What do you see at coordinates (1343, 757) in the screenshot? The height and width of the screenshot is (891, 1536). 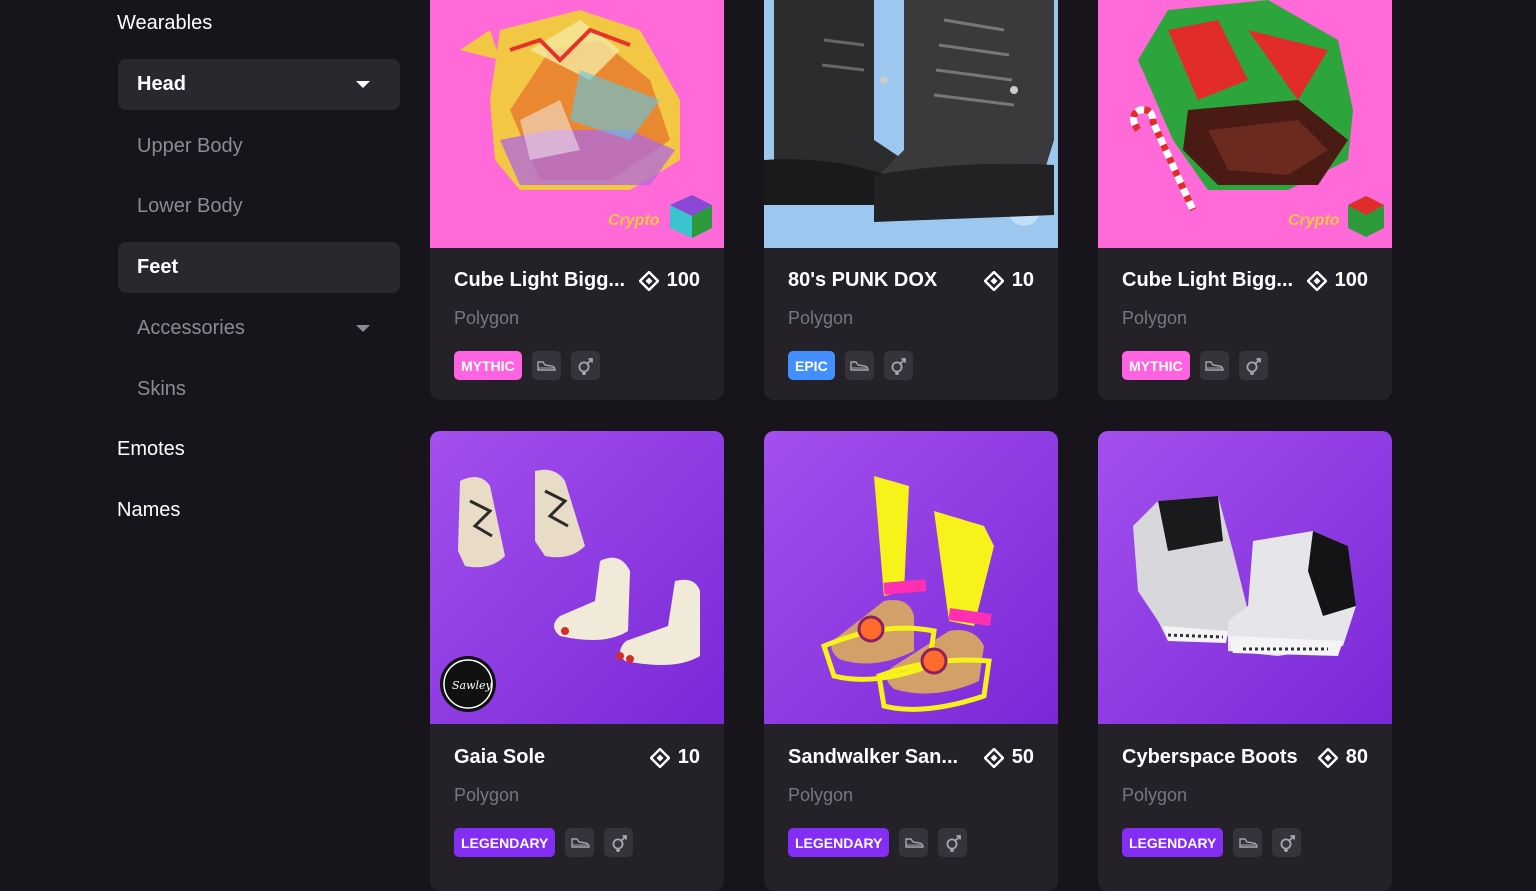 I see `item-price: 80` at bounding box center [1343, 757].